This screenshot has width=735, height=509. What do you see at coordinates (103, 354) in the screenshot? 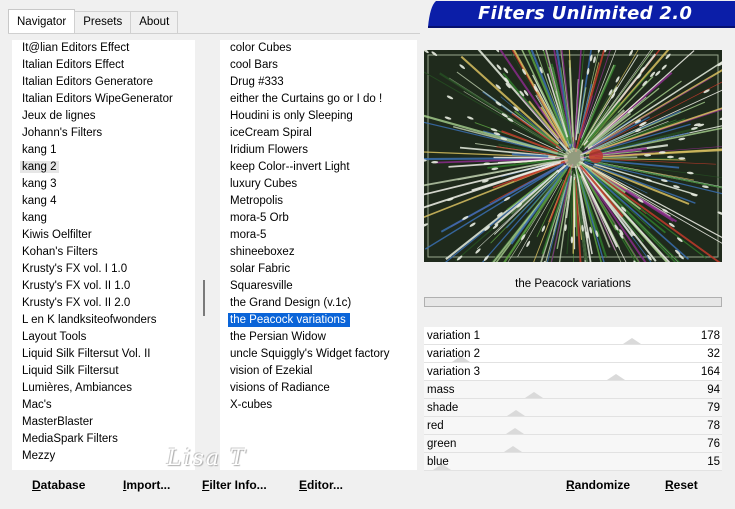
I see `category-item: Liquid Silk Filtersut Vol. II` at bounding box center [103, 354].